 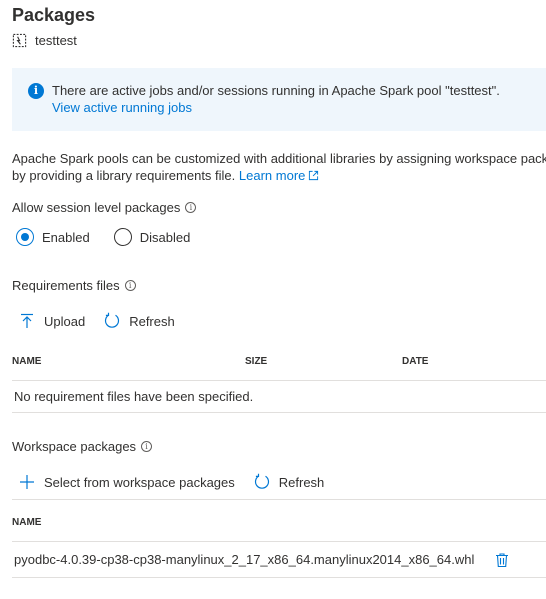 I want to click on upload-label: Upload, so click(x=65, y=321).